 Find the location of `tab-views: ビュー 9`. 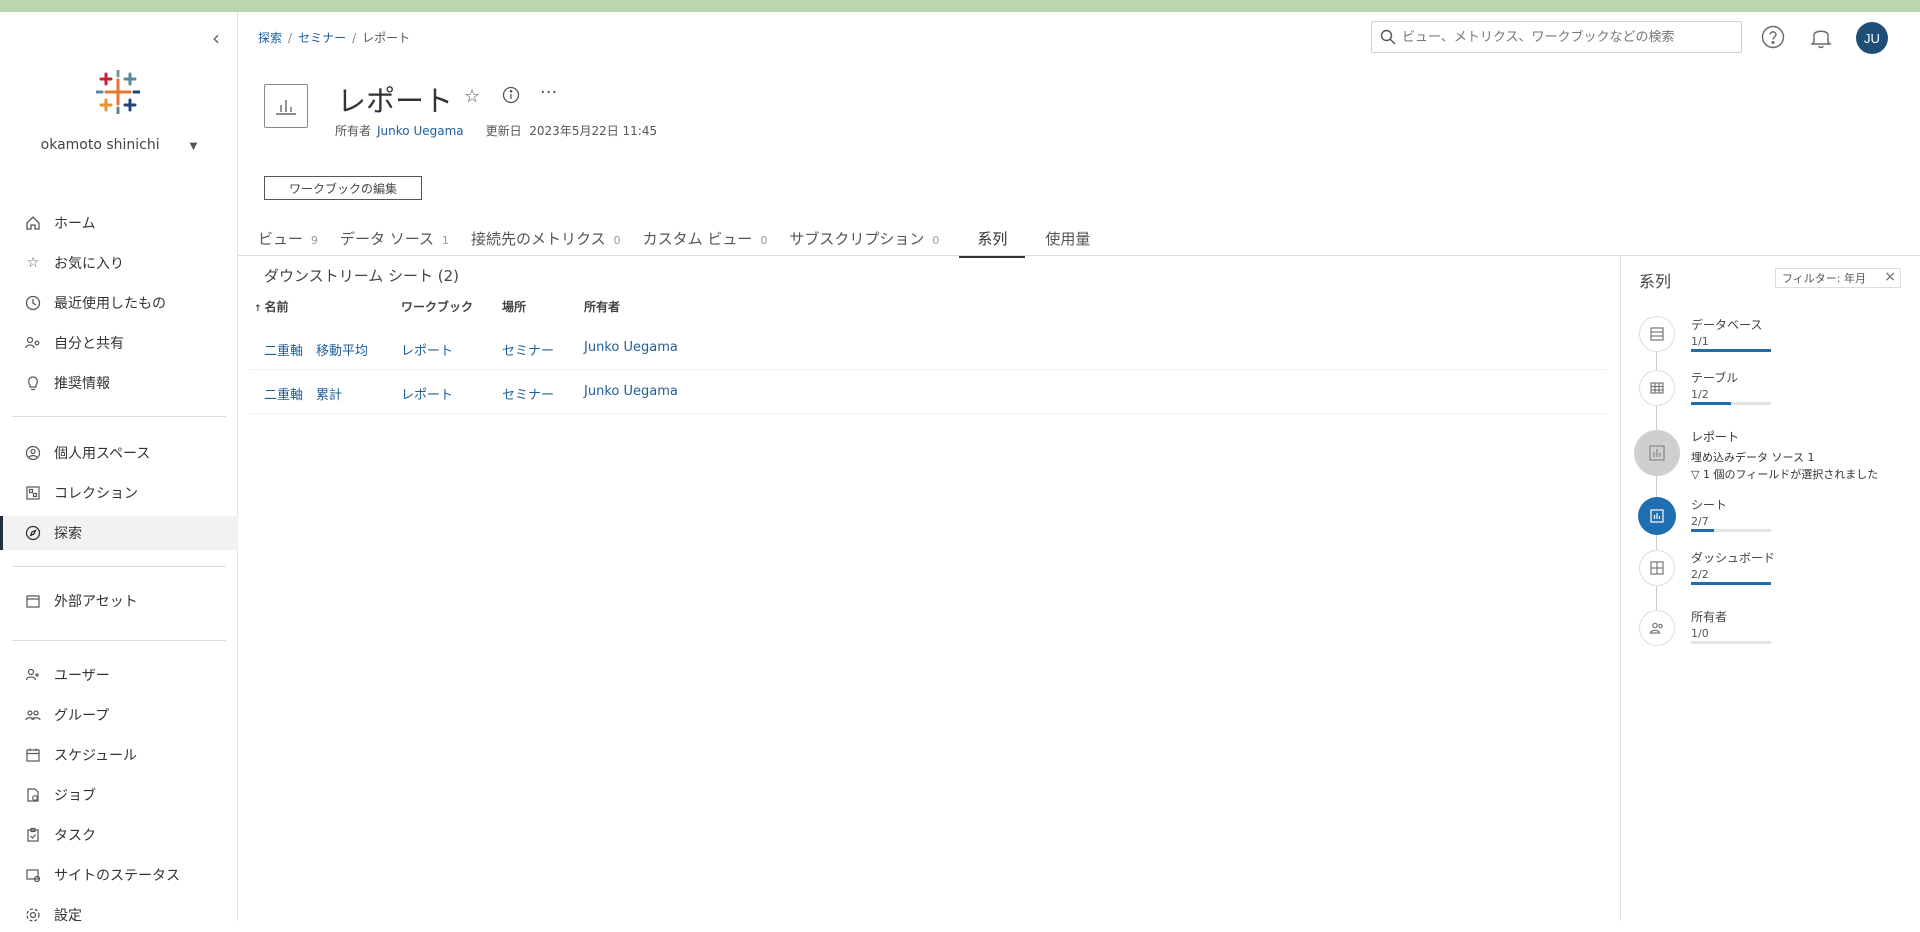

tab-views: ビュー 9 is located at coordinates (288, 242).